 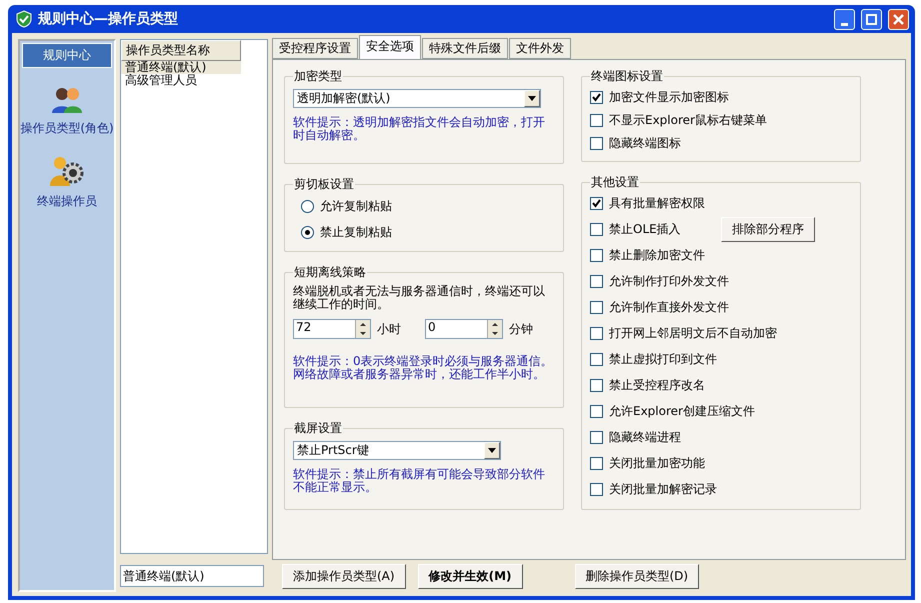 I want to click on close-icon, so click(x=898, y=19).